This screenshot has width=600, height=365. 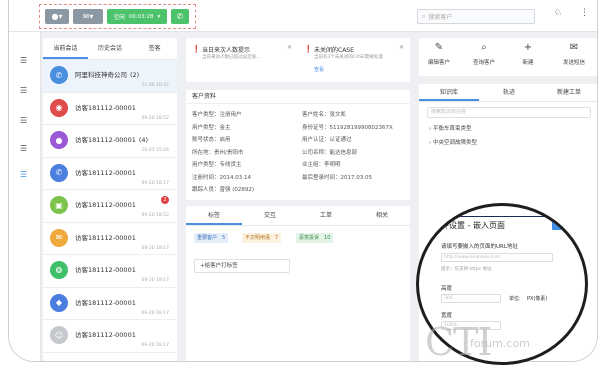 What do you see at coordinates (88, 16) in the screenshot?
I see `mail-button: ✉▾` at bounding box center [88, 16].